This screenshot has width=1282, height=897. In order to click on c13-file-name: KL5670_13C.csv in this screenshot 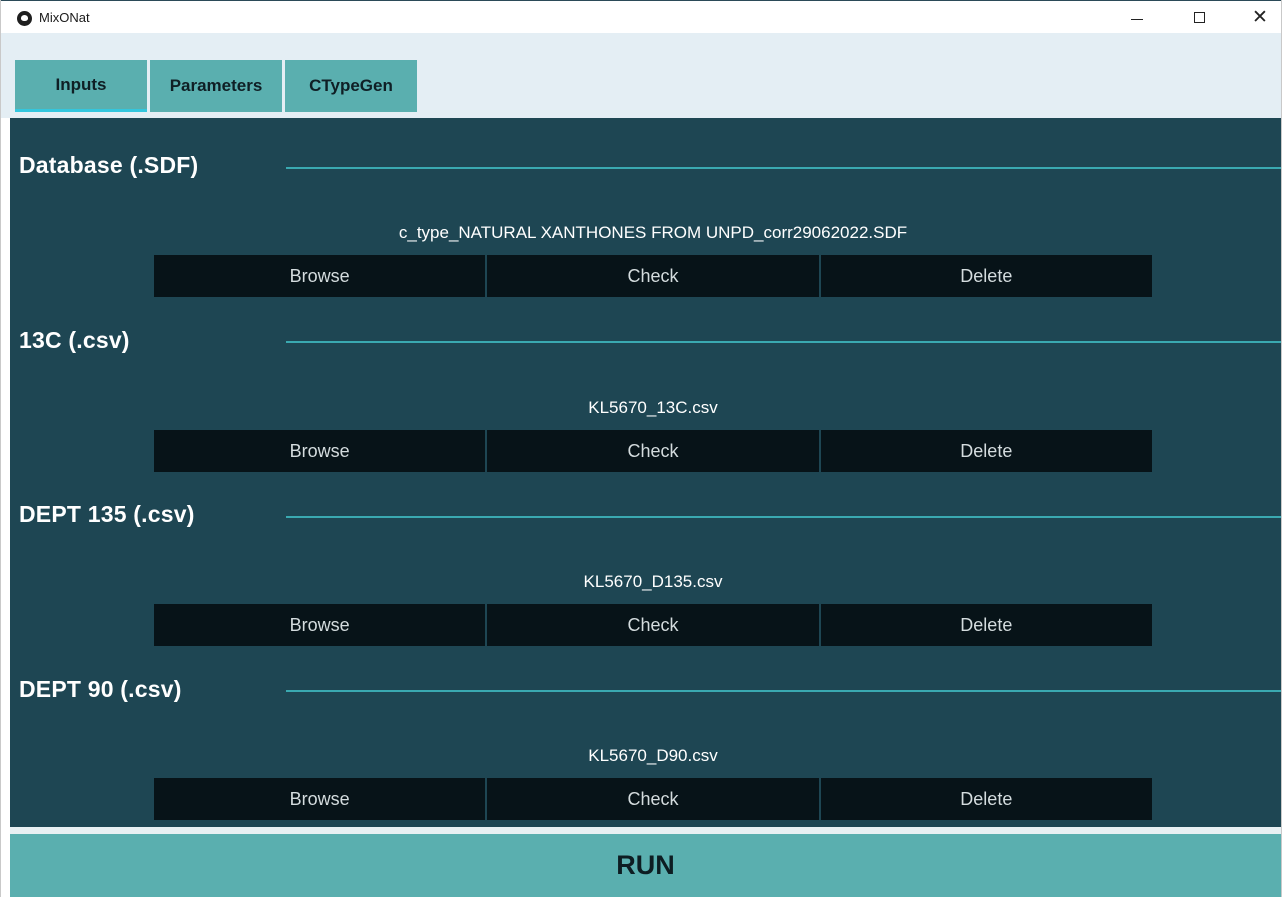, I will do `click(653, 407)`.